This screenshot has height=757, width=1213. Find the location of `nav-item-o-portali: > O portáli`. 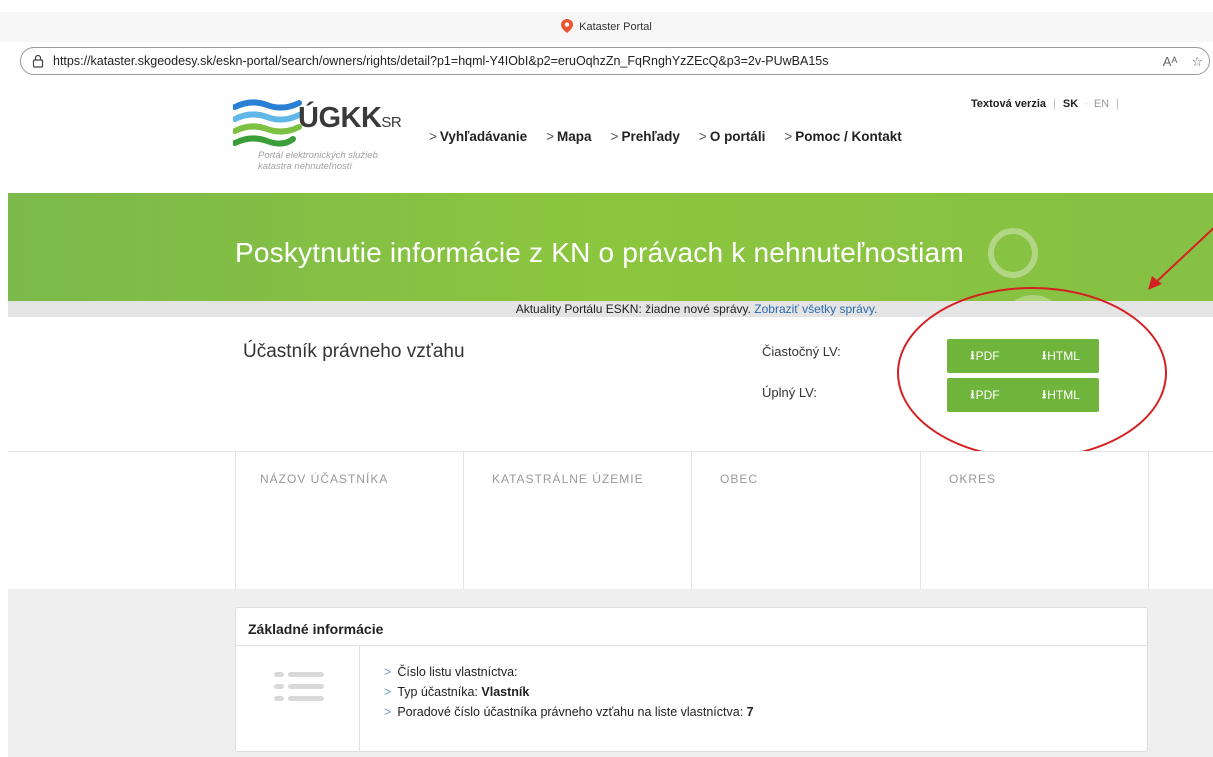

nav-item-o-portali: > O portáli is located at coordinates (732, 136).